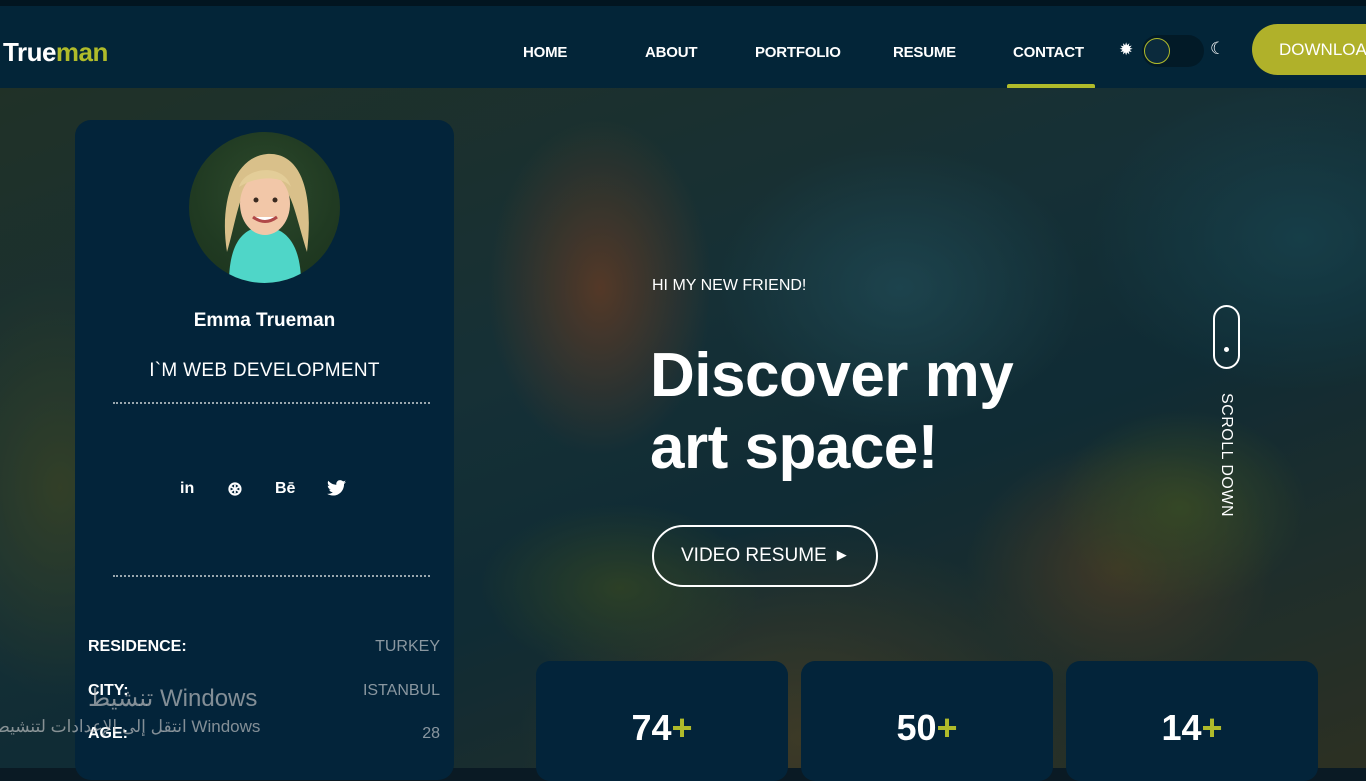 The image size is (1366, 781). I want to click on stat-card: 74+, so click(662, 721).